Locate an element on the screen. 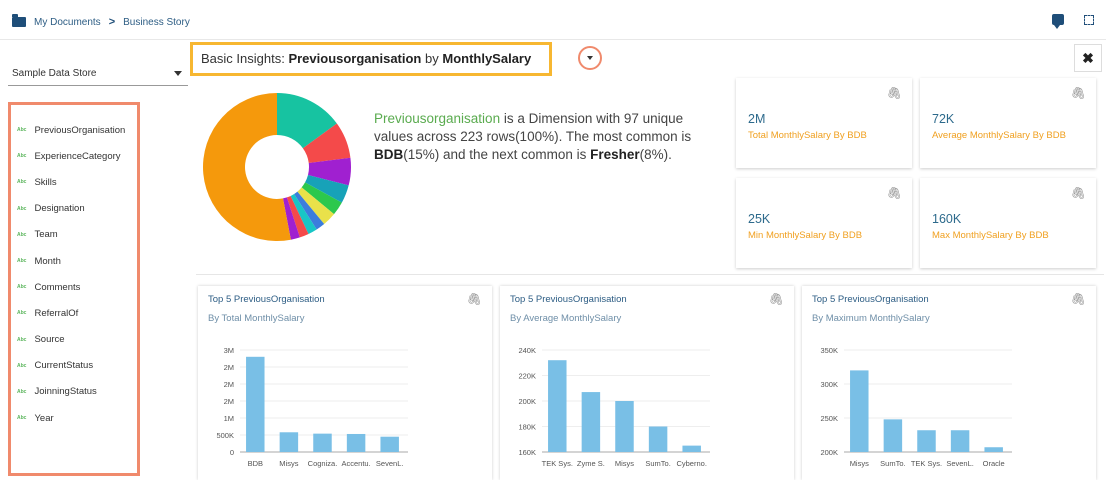  y-tick-label: 350K is located at coordinates (829, 350).